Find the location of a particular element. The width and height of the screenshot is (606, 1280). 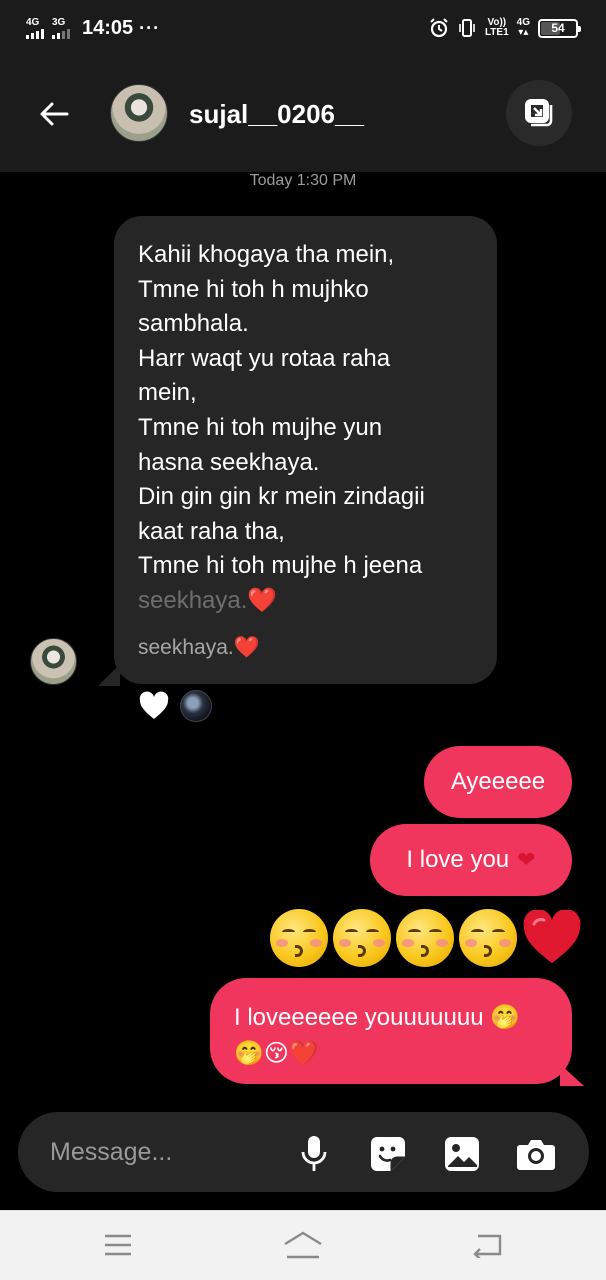

back-arrow-icon is located at coordinates (54, 114).